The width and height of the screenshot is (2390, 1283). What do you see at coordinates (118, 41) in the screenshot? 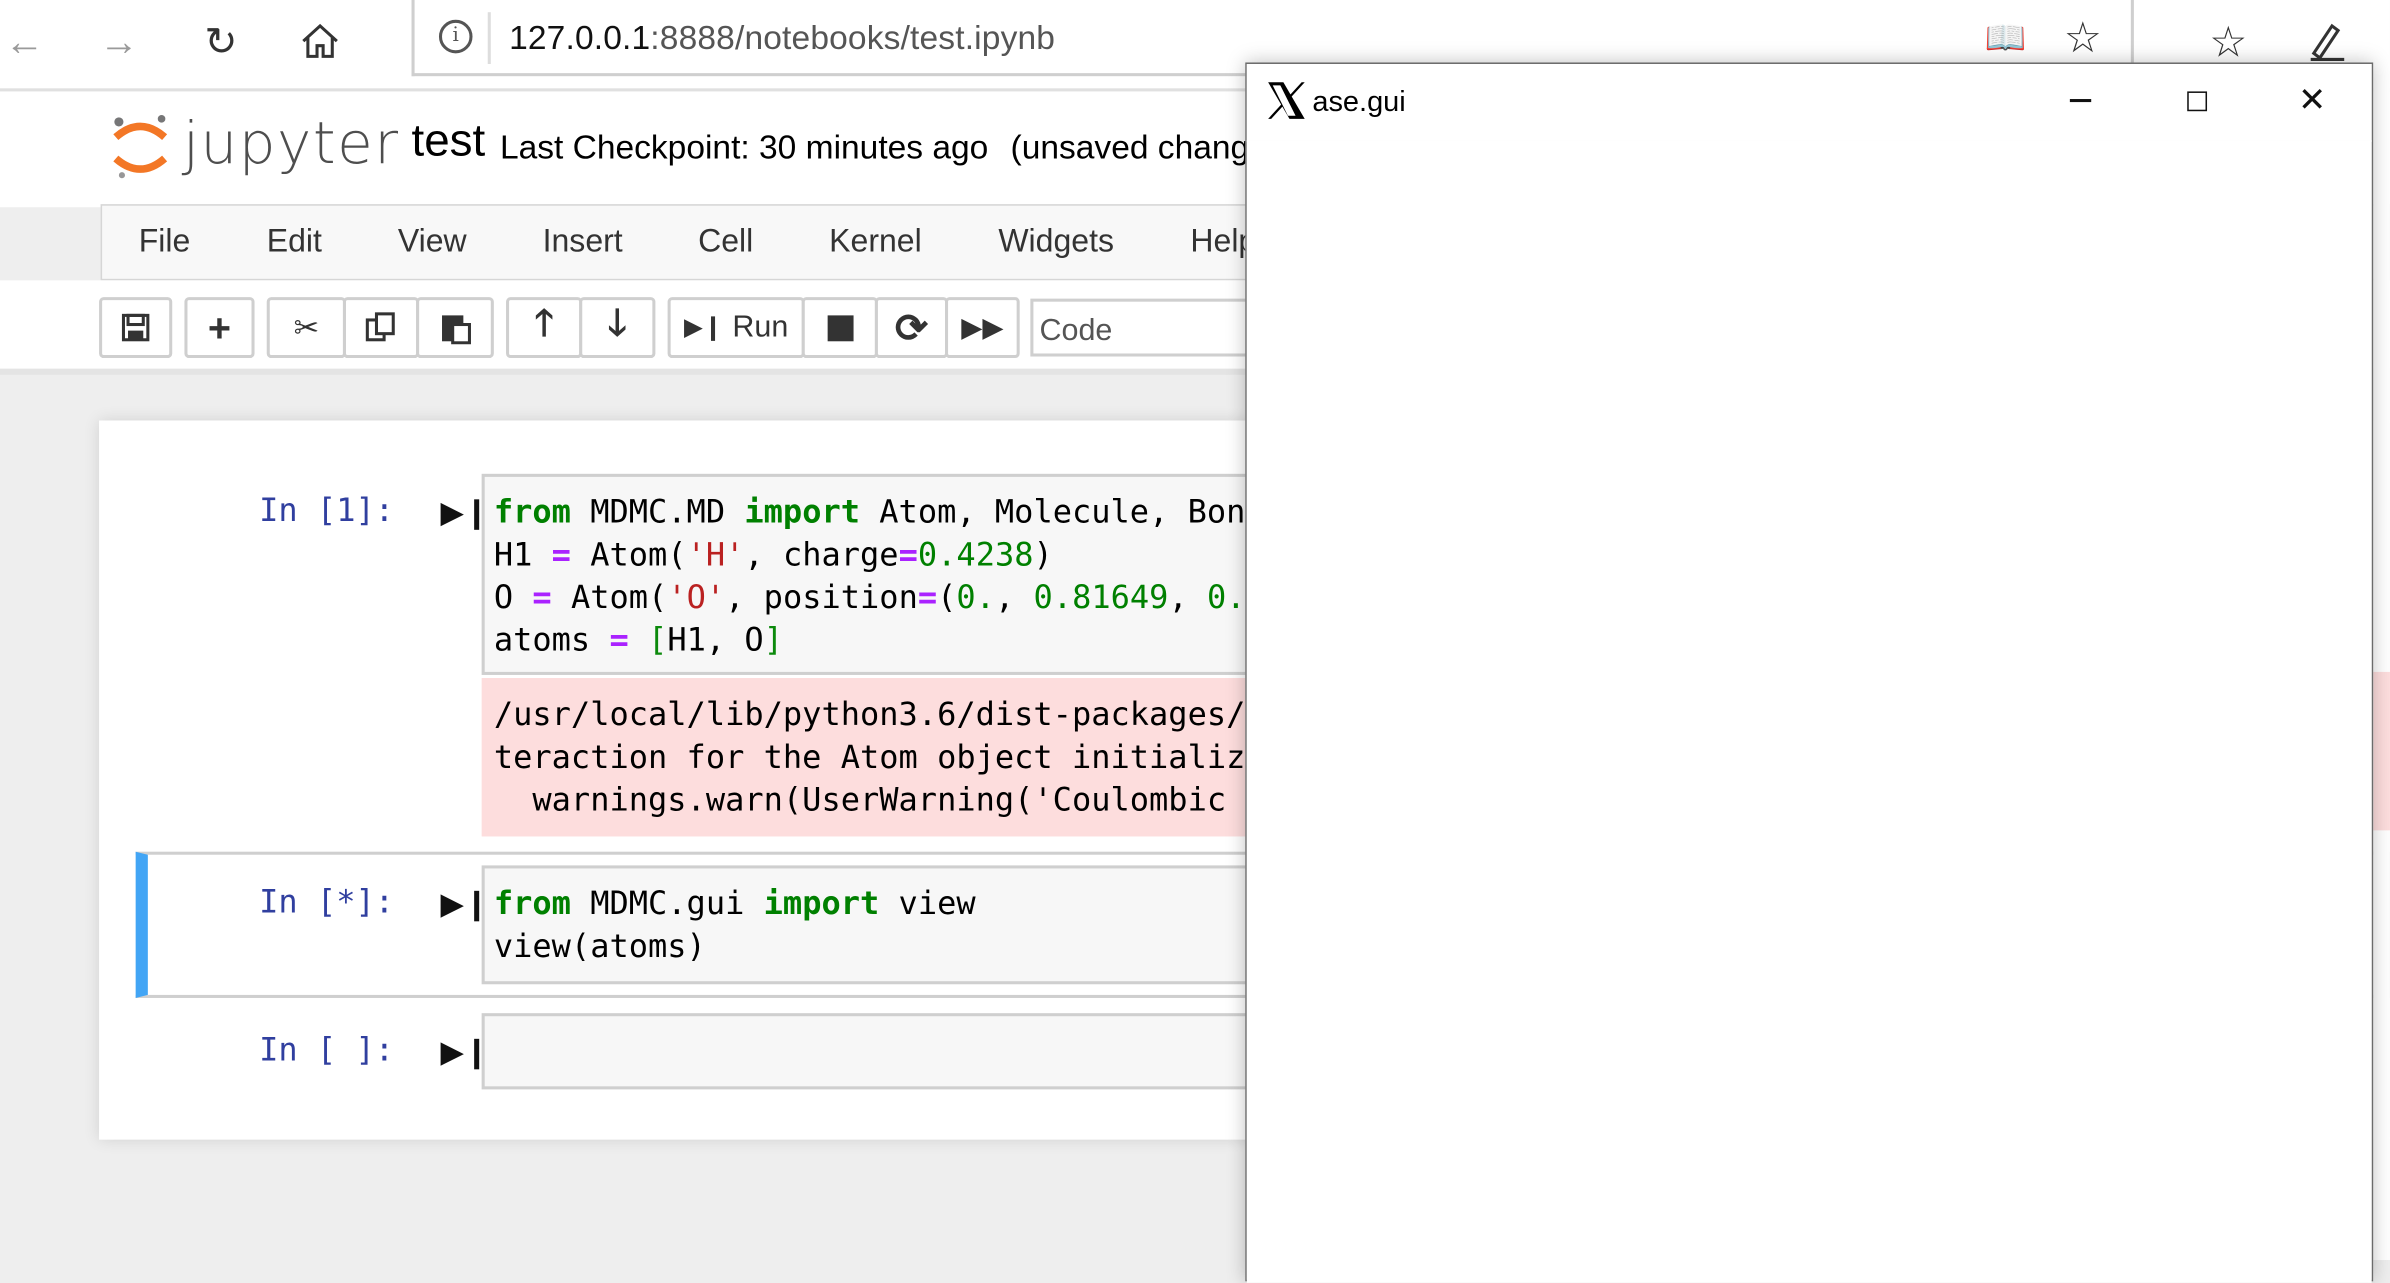
I see `forward-icon: →` at bounding box center [118, 41].